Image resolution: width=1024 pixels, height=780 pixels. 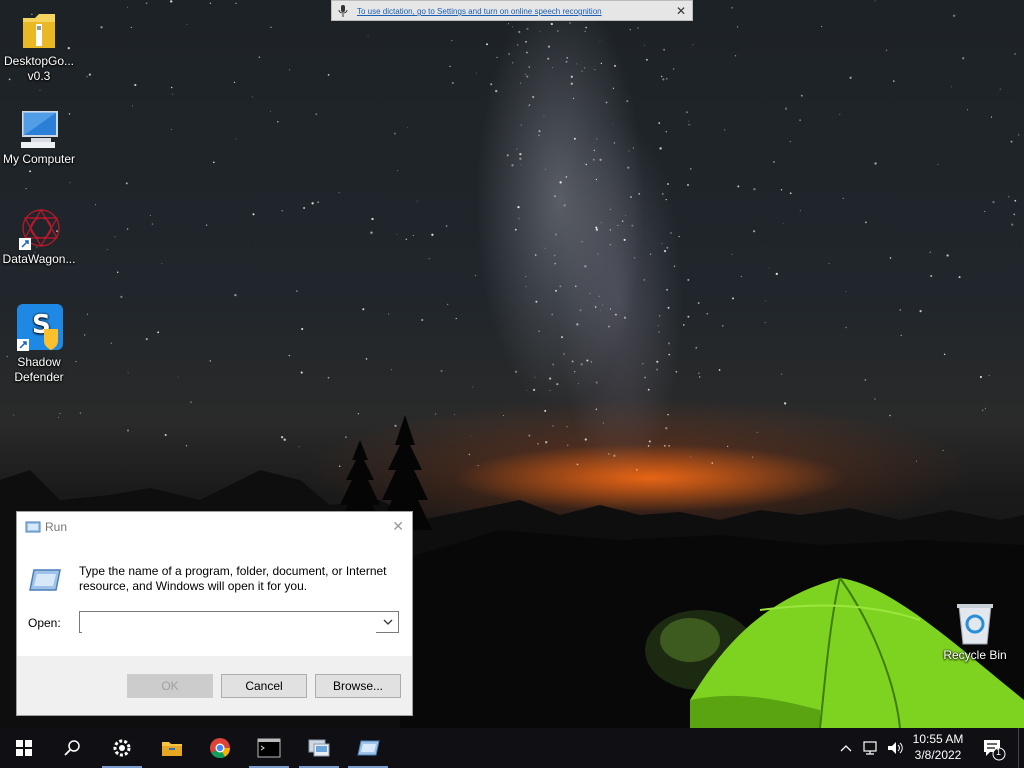 What do you see at coordinates (40, 327) in the screenshot?
I see `shadow-defender-icon: S` at bounding box center [40, 327].